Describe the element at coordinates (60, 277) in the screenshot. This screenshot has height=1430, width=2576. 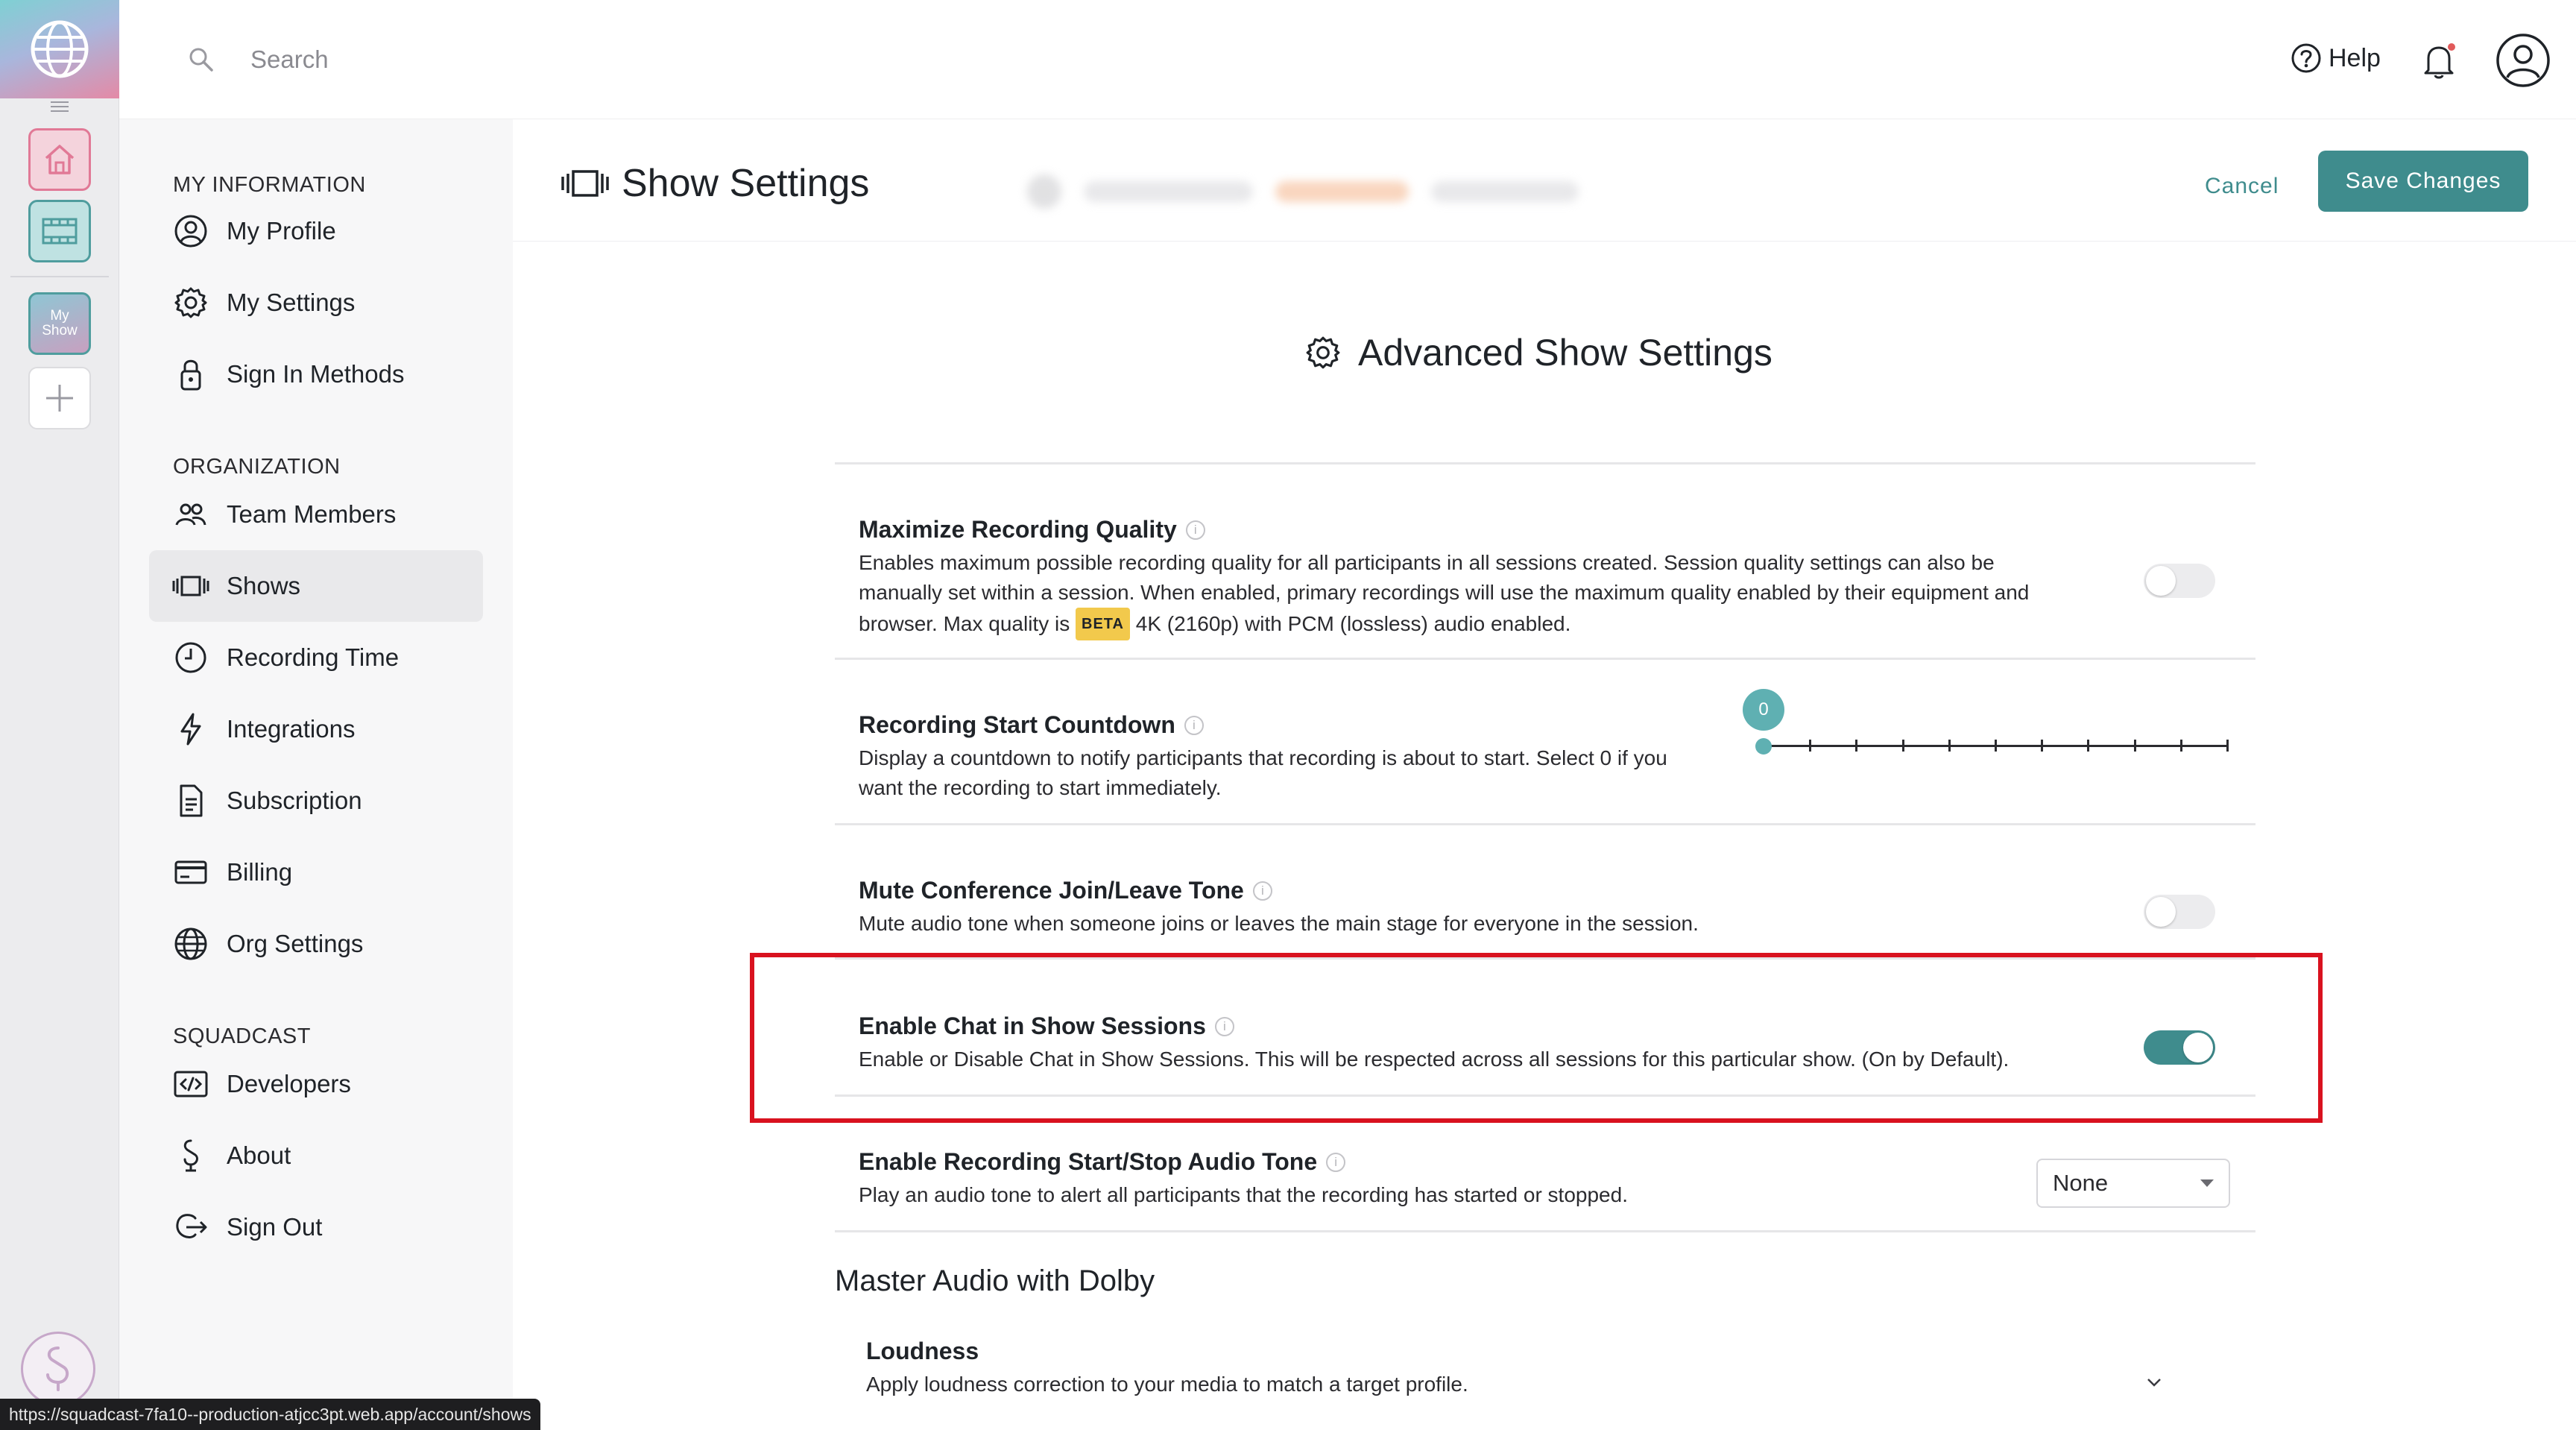
I see `rail-divider` at that location.